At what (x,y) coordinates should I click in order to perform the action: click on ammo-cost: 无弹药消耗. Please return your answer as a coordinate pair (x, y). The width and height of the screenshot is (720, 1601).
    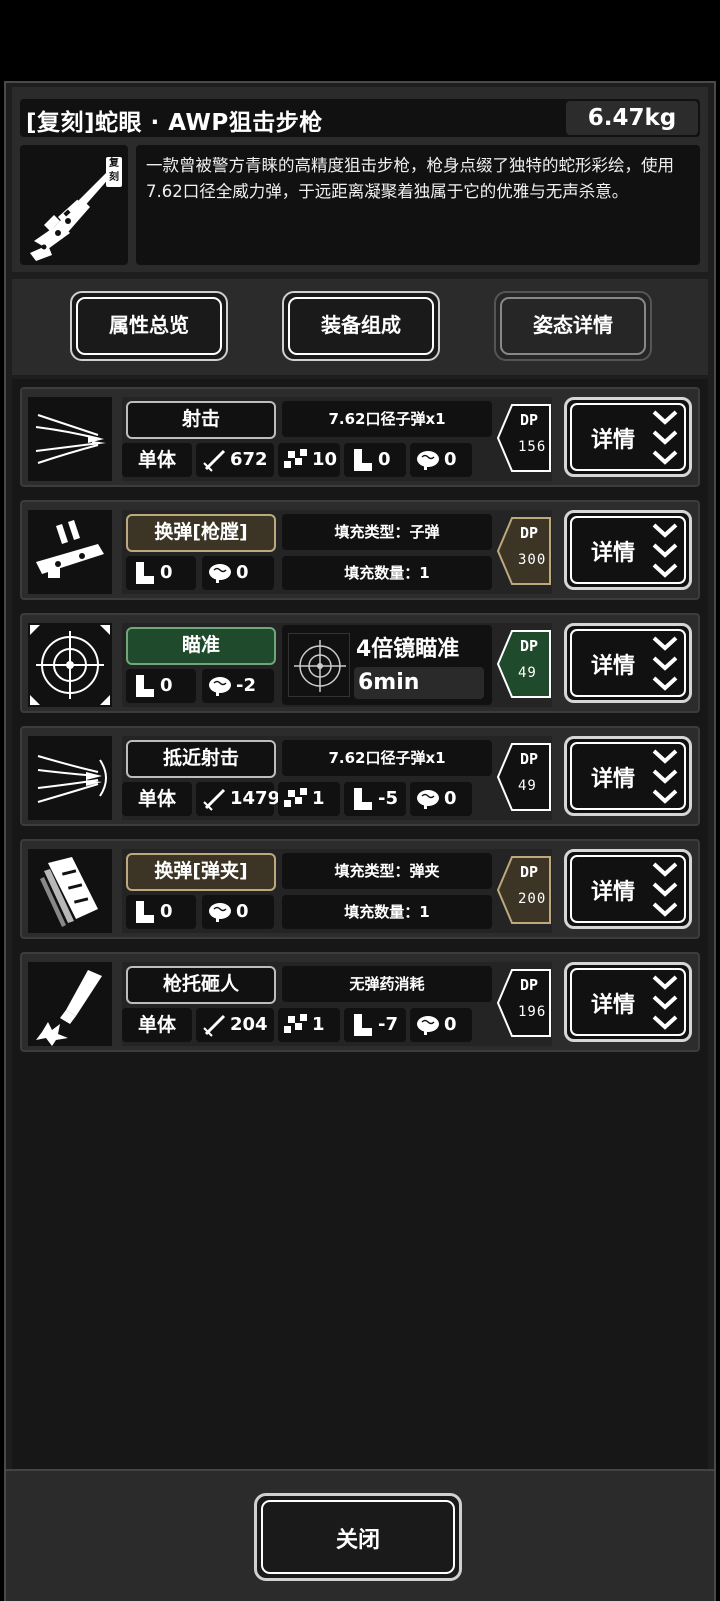
    Looking at the image, I should click on (387, 984).